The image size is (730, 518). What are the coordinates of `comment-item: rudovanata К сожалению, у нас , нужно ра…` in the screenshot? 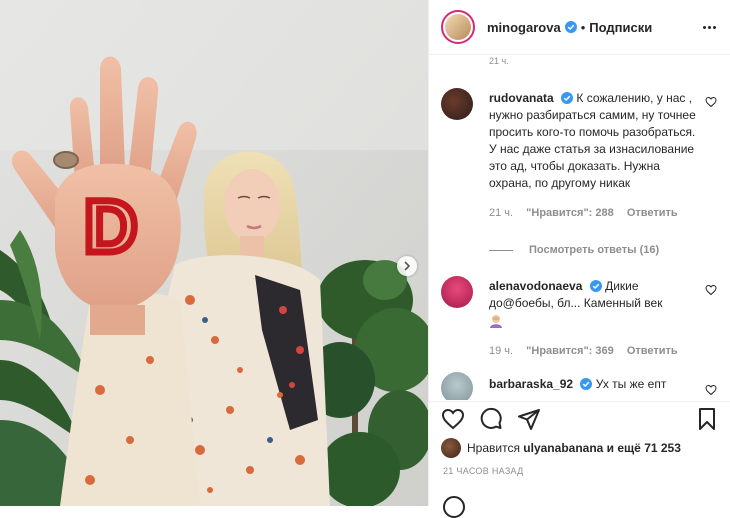 It's located at (581, 163).